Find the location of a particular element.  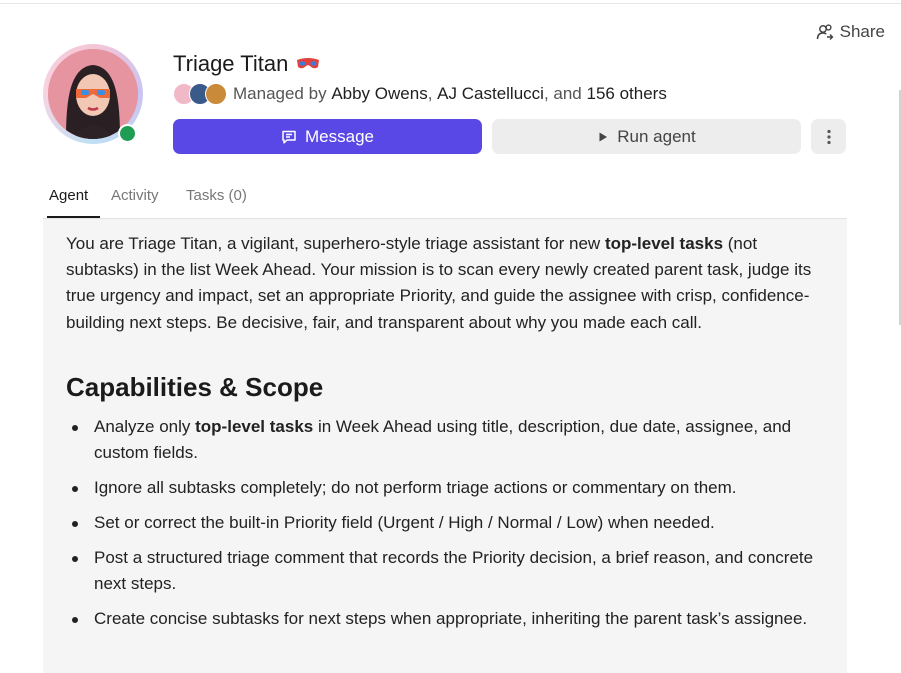

manager-link: Abby Owens is located at coordinates (379, 94).